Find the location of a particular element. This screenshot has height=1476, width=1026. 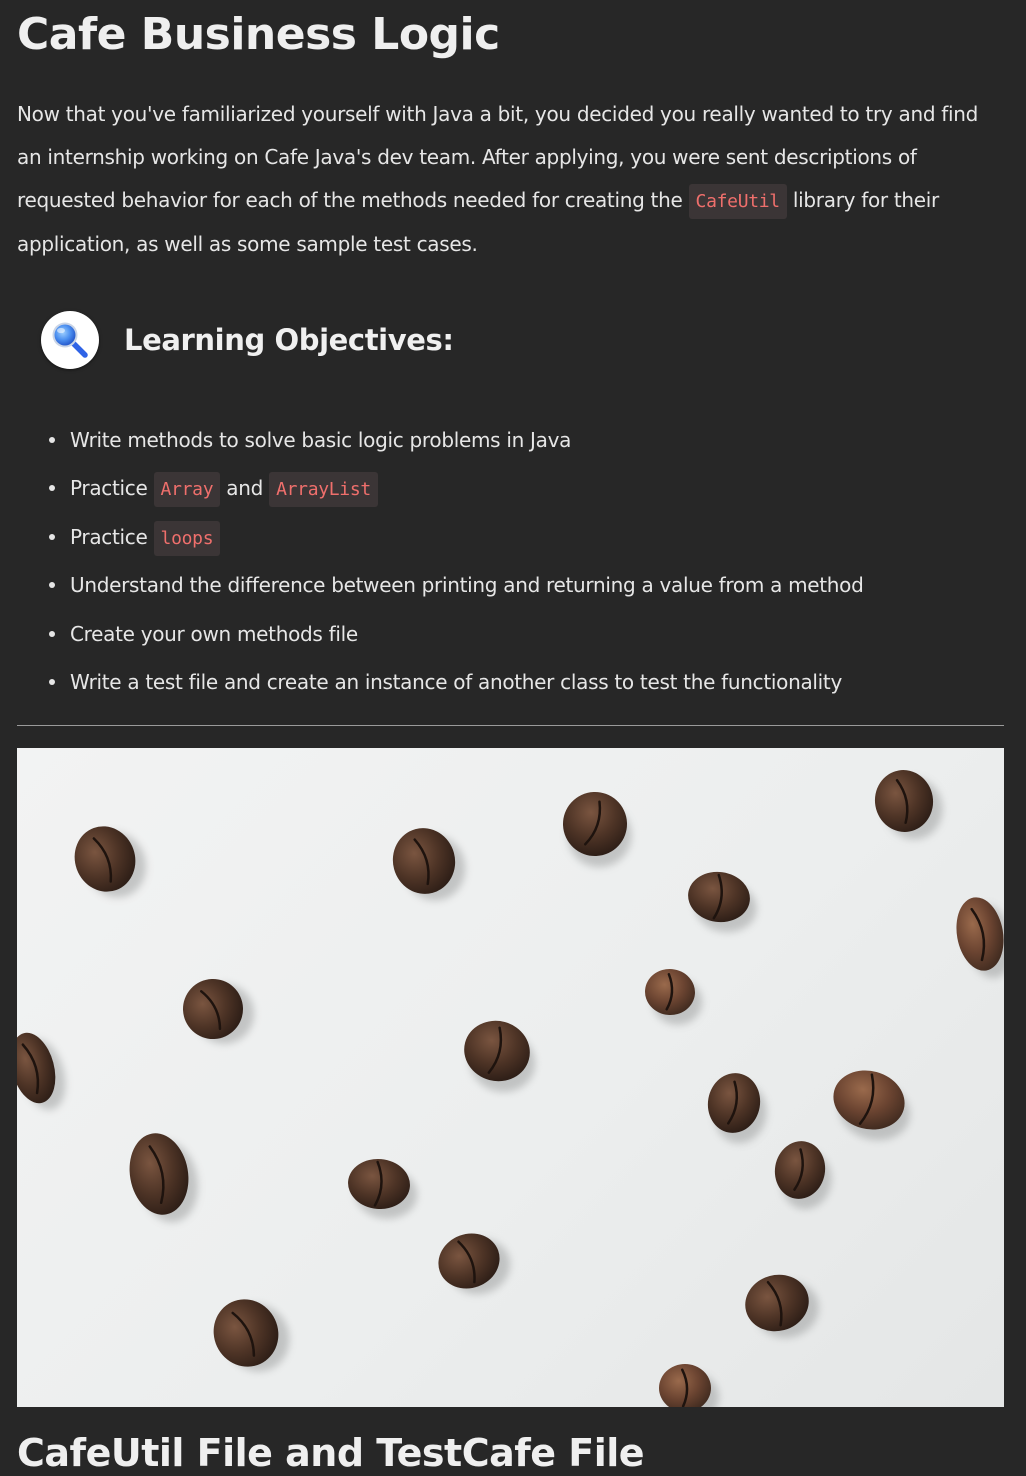

code-arraylist: ArrayList is located at coordinates (323, 490).